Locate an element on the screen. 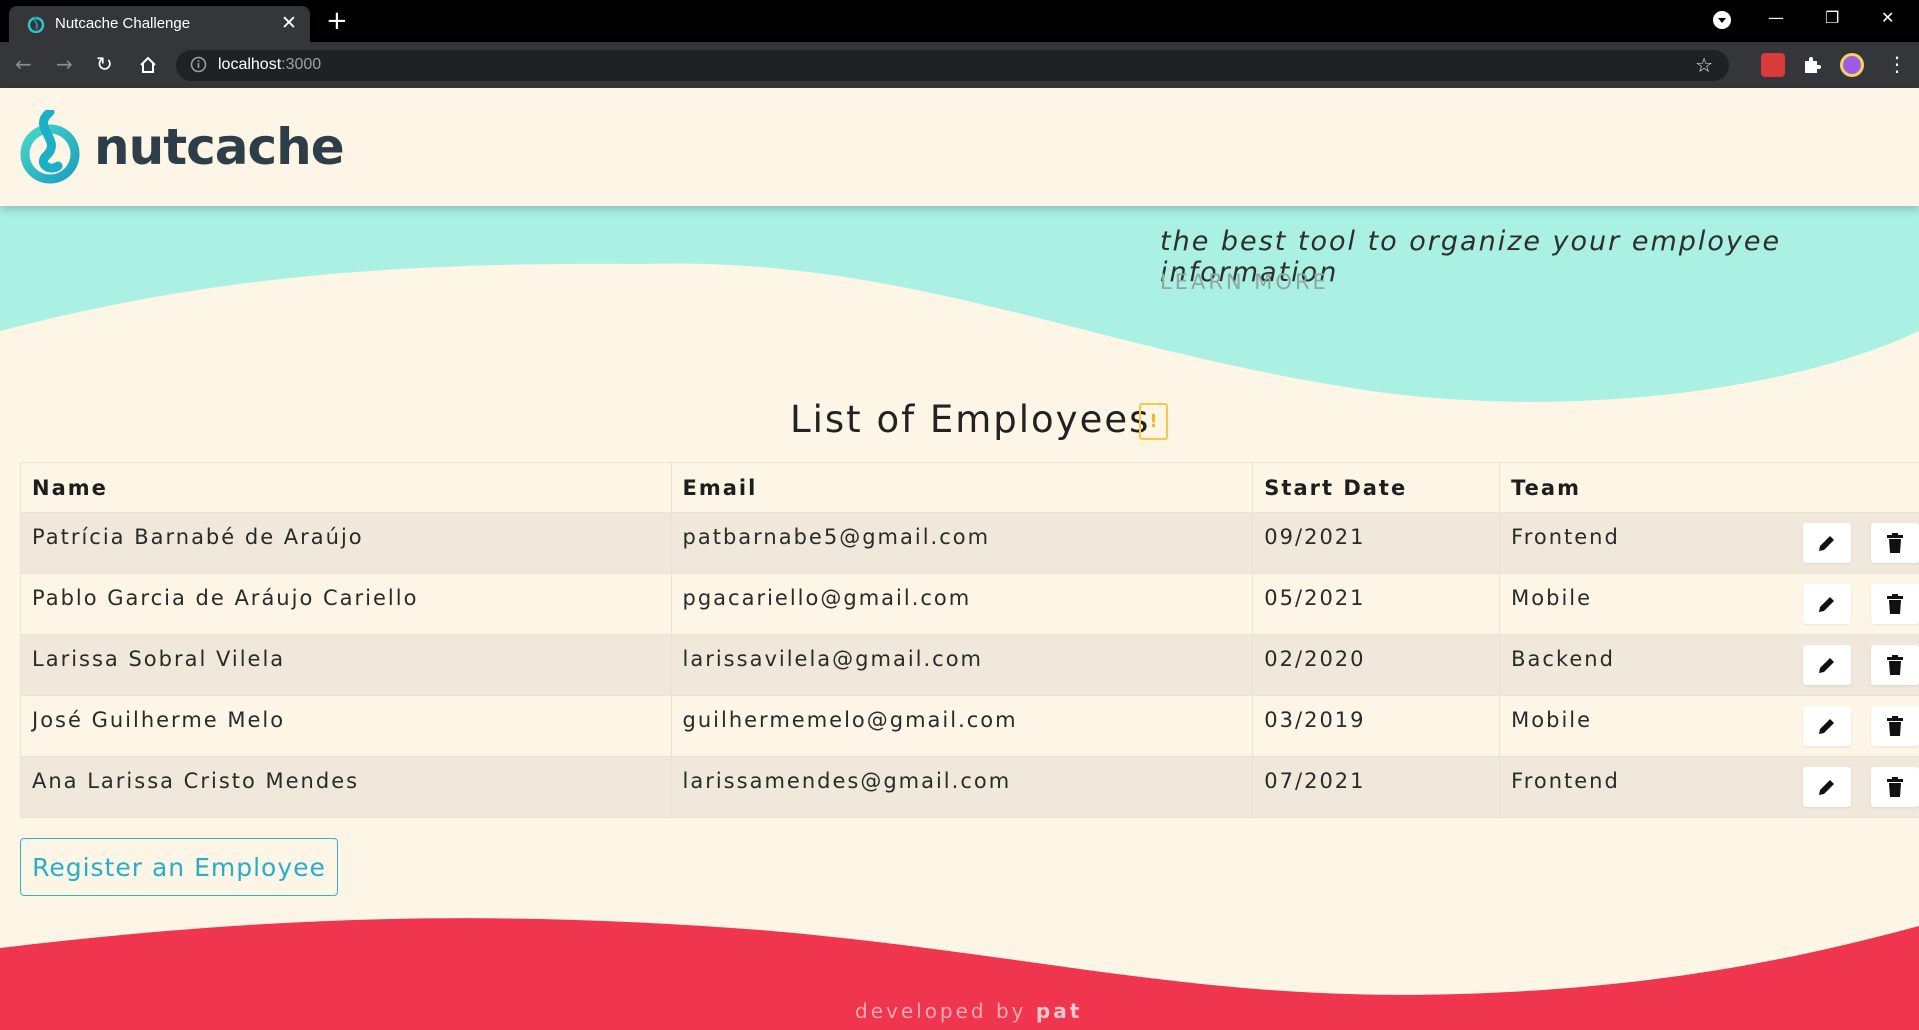 The width and height of the screenshot is (1919, 1030). browser-tab-bar: Nutcache Challenge ✕ + — ❐ ✕ is located at coordinates (959, 21).